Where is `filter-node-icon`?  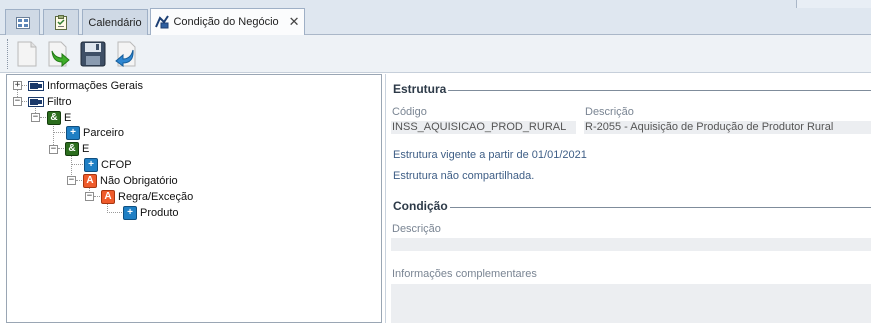
filter-node-icon is located at coordinates (36, 101).